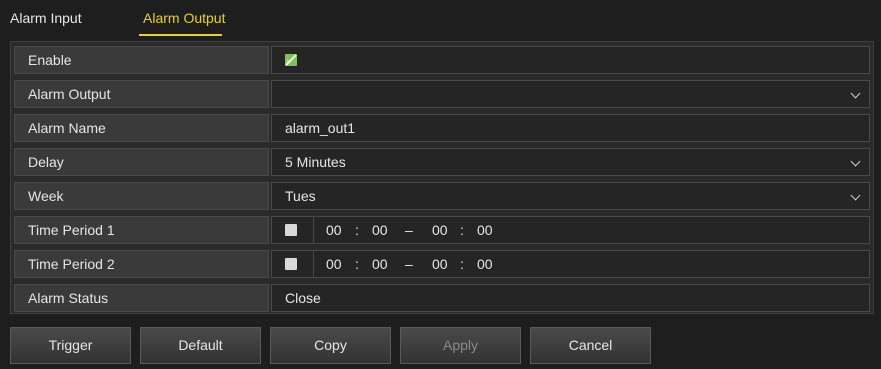 This screenshot has width=881, height=369. Describe the element at coordinates (330, 345) in the screenshot. I see `copy-button: Copy` at that location.